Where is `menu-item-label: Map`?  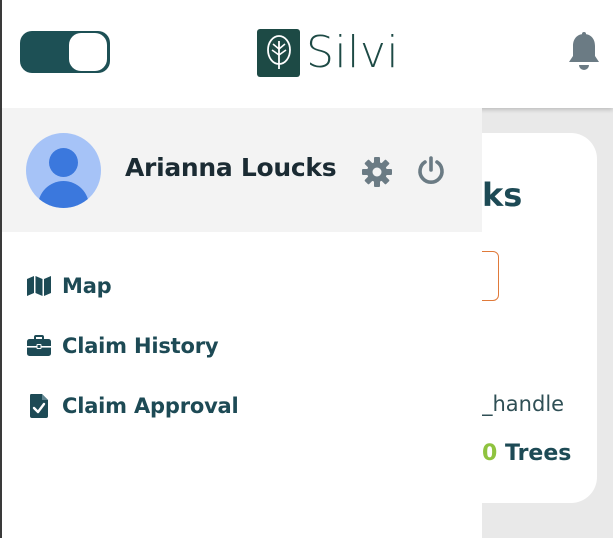
menu-item-label: Map is located at coordinates (87, 286).